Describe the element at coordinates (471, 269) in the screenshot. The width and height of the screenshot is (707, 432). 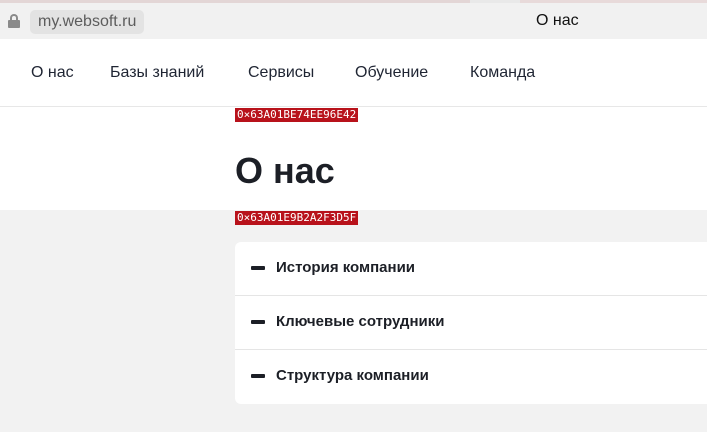
I see `accordion-item-history: История компании` at that location.